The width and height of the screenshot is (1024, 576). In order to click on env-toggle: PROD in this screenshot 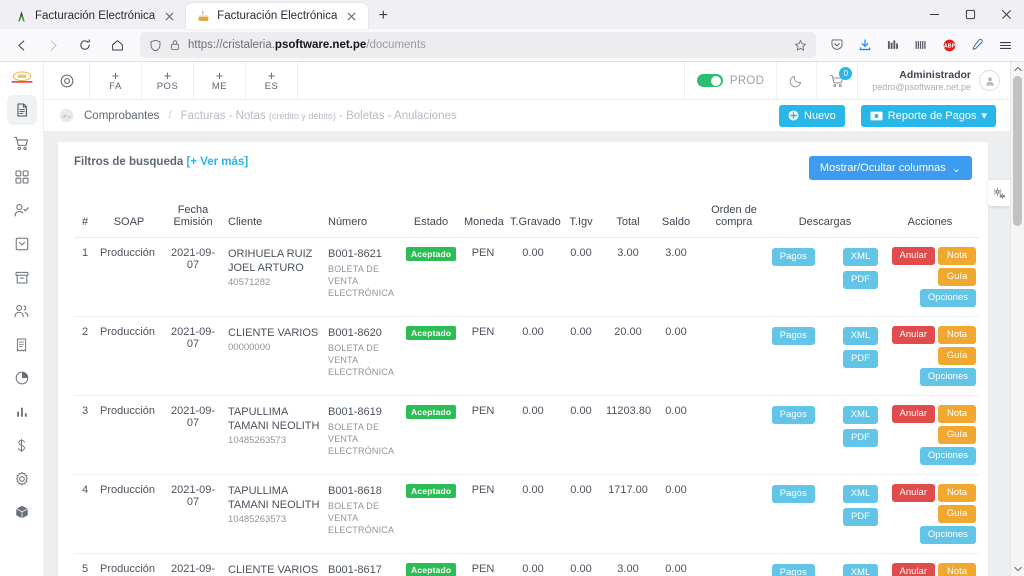, I will do `click(729, 80)`.